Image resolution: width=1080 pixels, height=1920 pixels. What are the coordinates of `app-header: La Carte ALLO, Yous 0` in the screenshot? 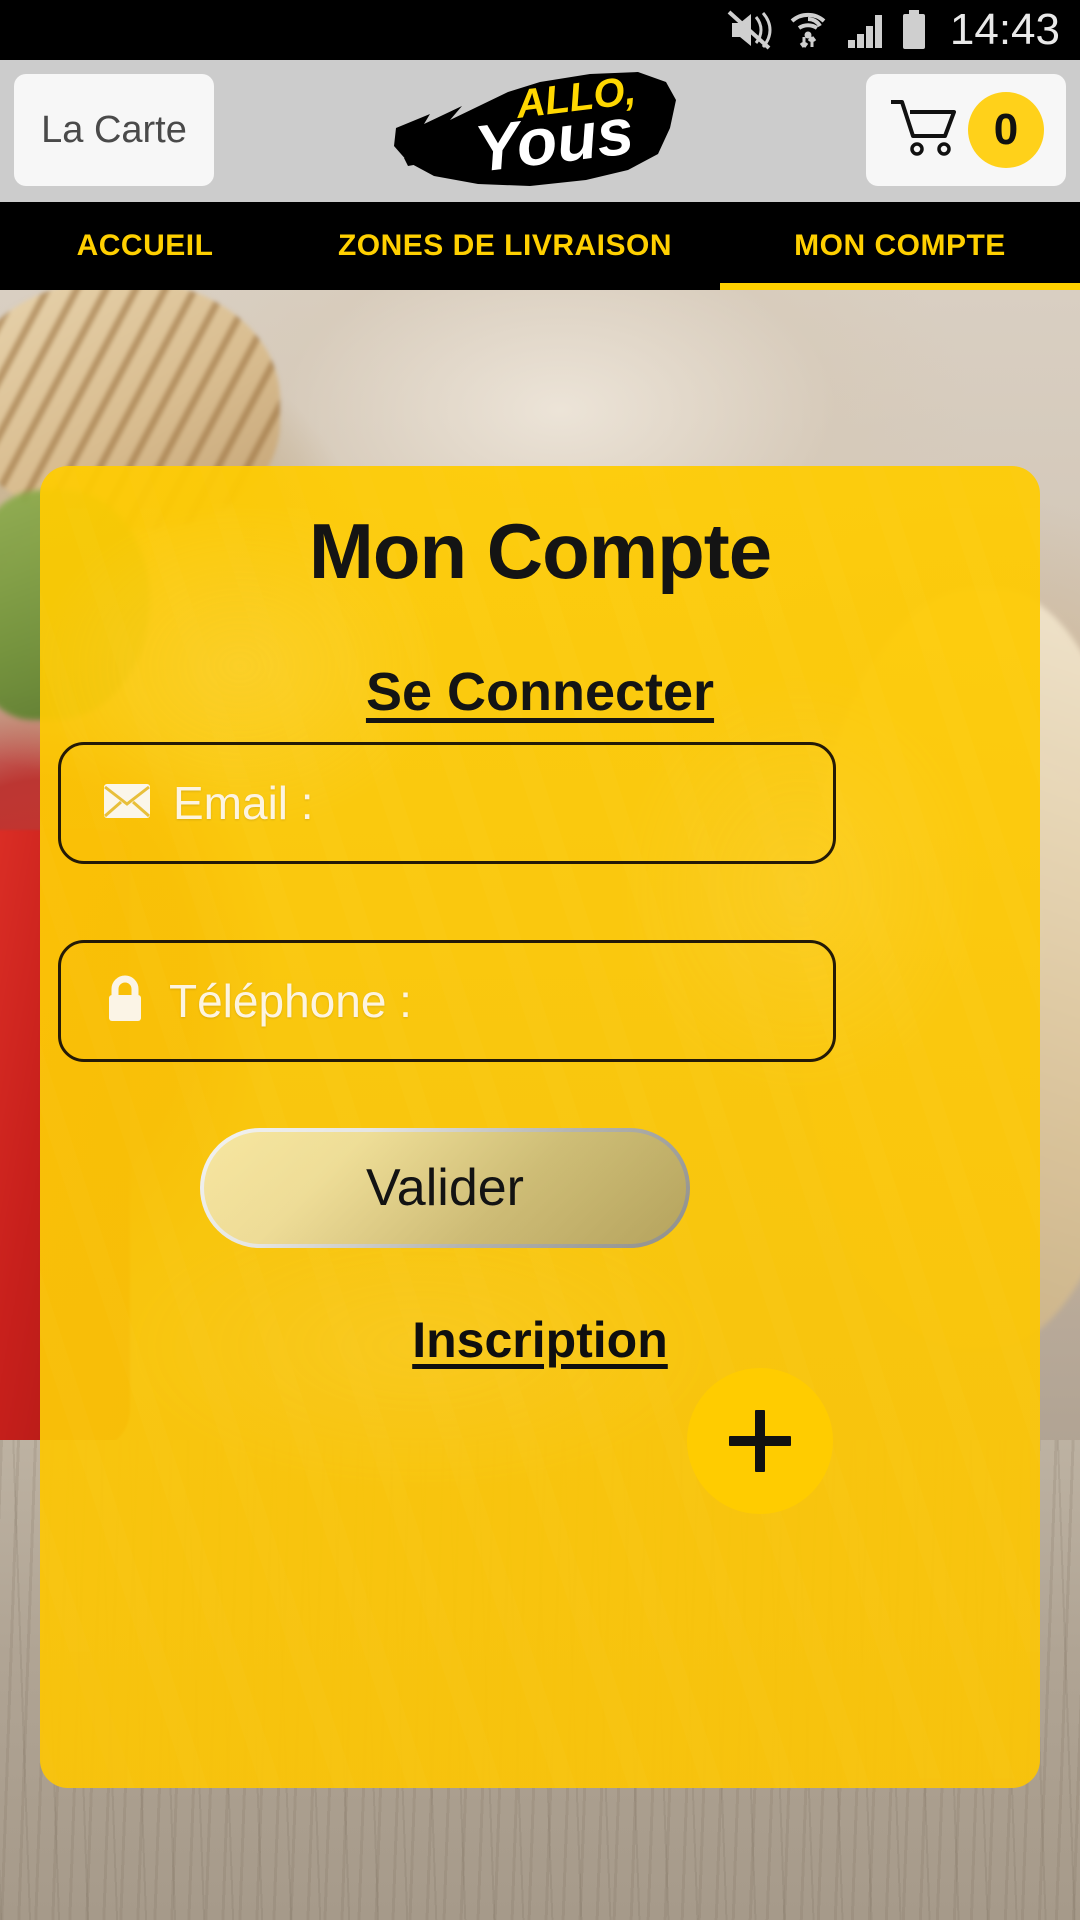 It's located at (540, 131).